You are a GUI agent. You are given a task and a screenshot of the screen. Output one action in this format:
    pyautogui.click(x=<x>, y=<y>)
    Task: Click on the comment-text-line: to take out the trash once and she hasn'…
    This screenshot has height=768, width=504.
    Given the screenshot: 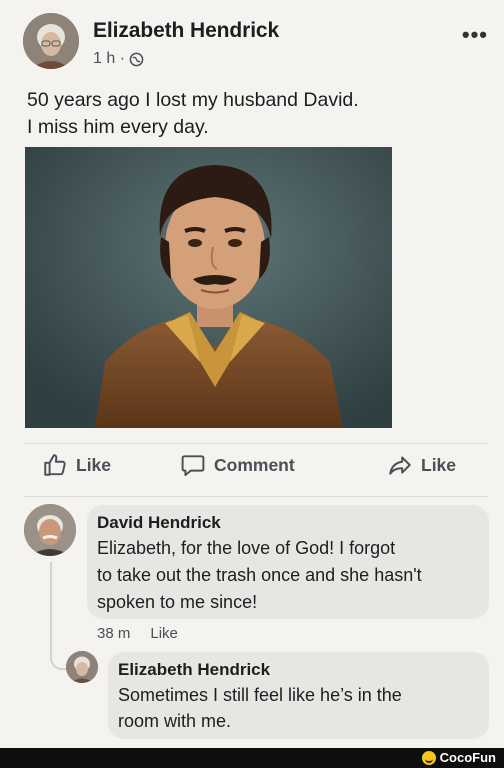 What is the action you would take?
    pyautogui.click(x=259, y=575)
    